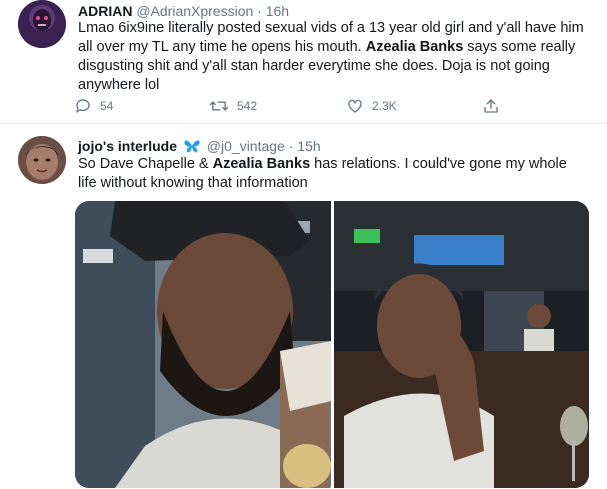 This screenshot has width=607, height=489. What do you see at coordinates (83, 106) in the screenshot?
I see `reply-icon` at bounding box center [83, 106].